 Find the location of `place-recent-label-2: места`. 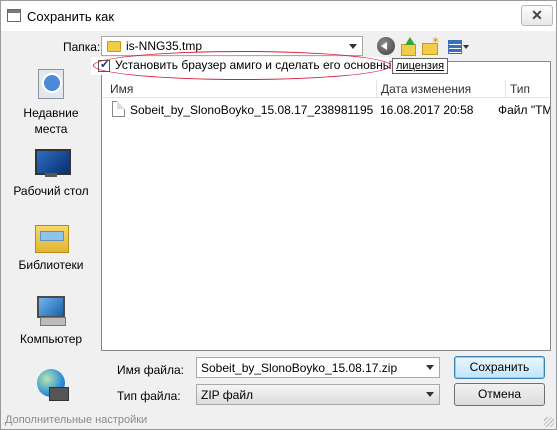

place-recent-label-2: места is located at coordinates (51, 129).